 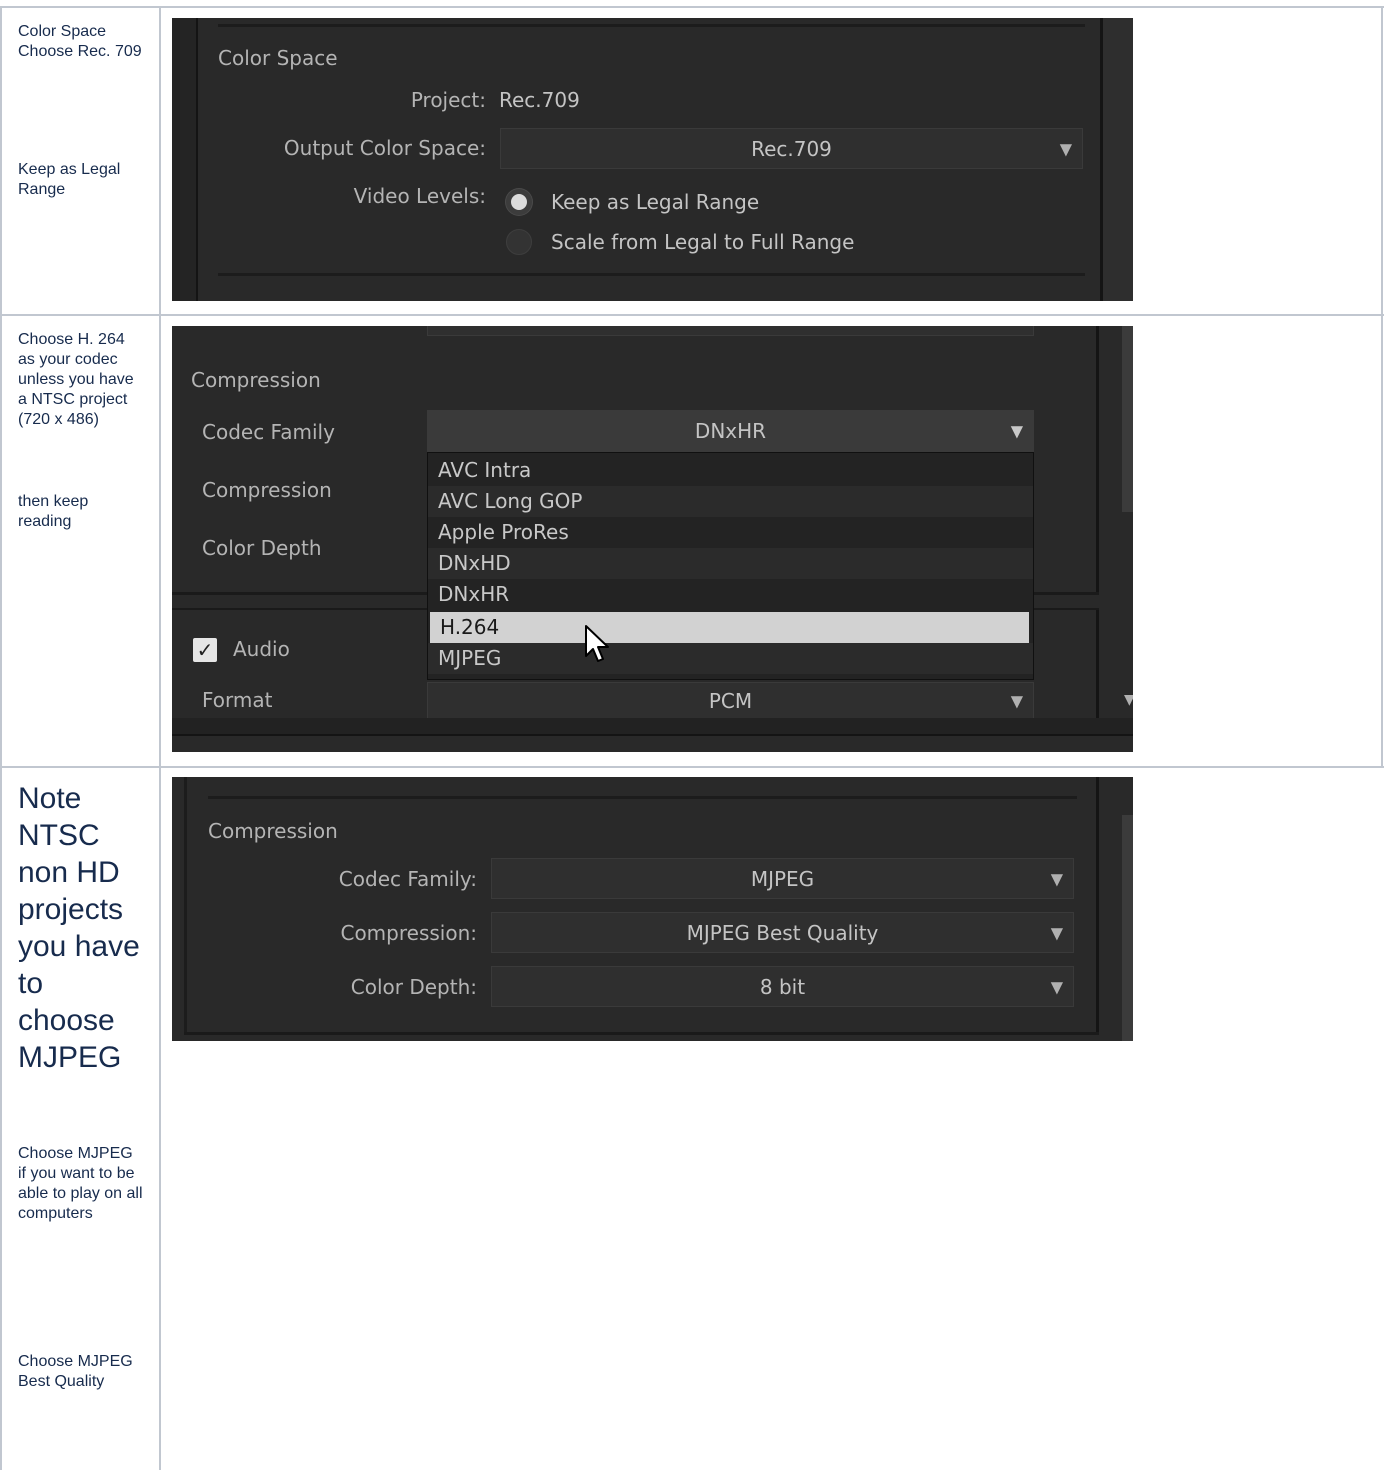 I want to click on menu-item-mjpeg: MJPEG, so click(x=730, y=658).